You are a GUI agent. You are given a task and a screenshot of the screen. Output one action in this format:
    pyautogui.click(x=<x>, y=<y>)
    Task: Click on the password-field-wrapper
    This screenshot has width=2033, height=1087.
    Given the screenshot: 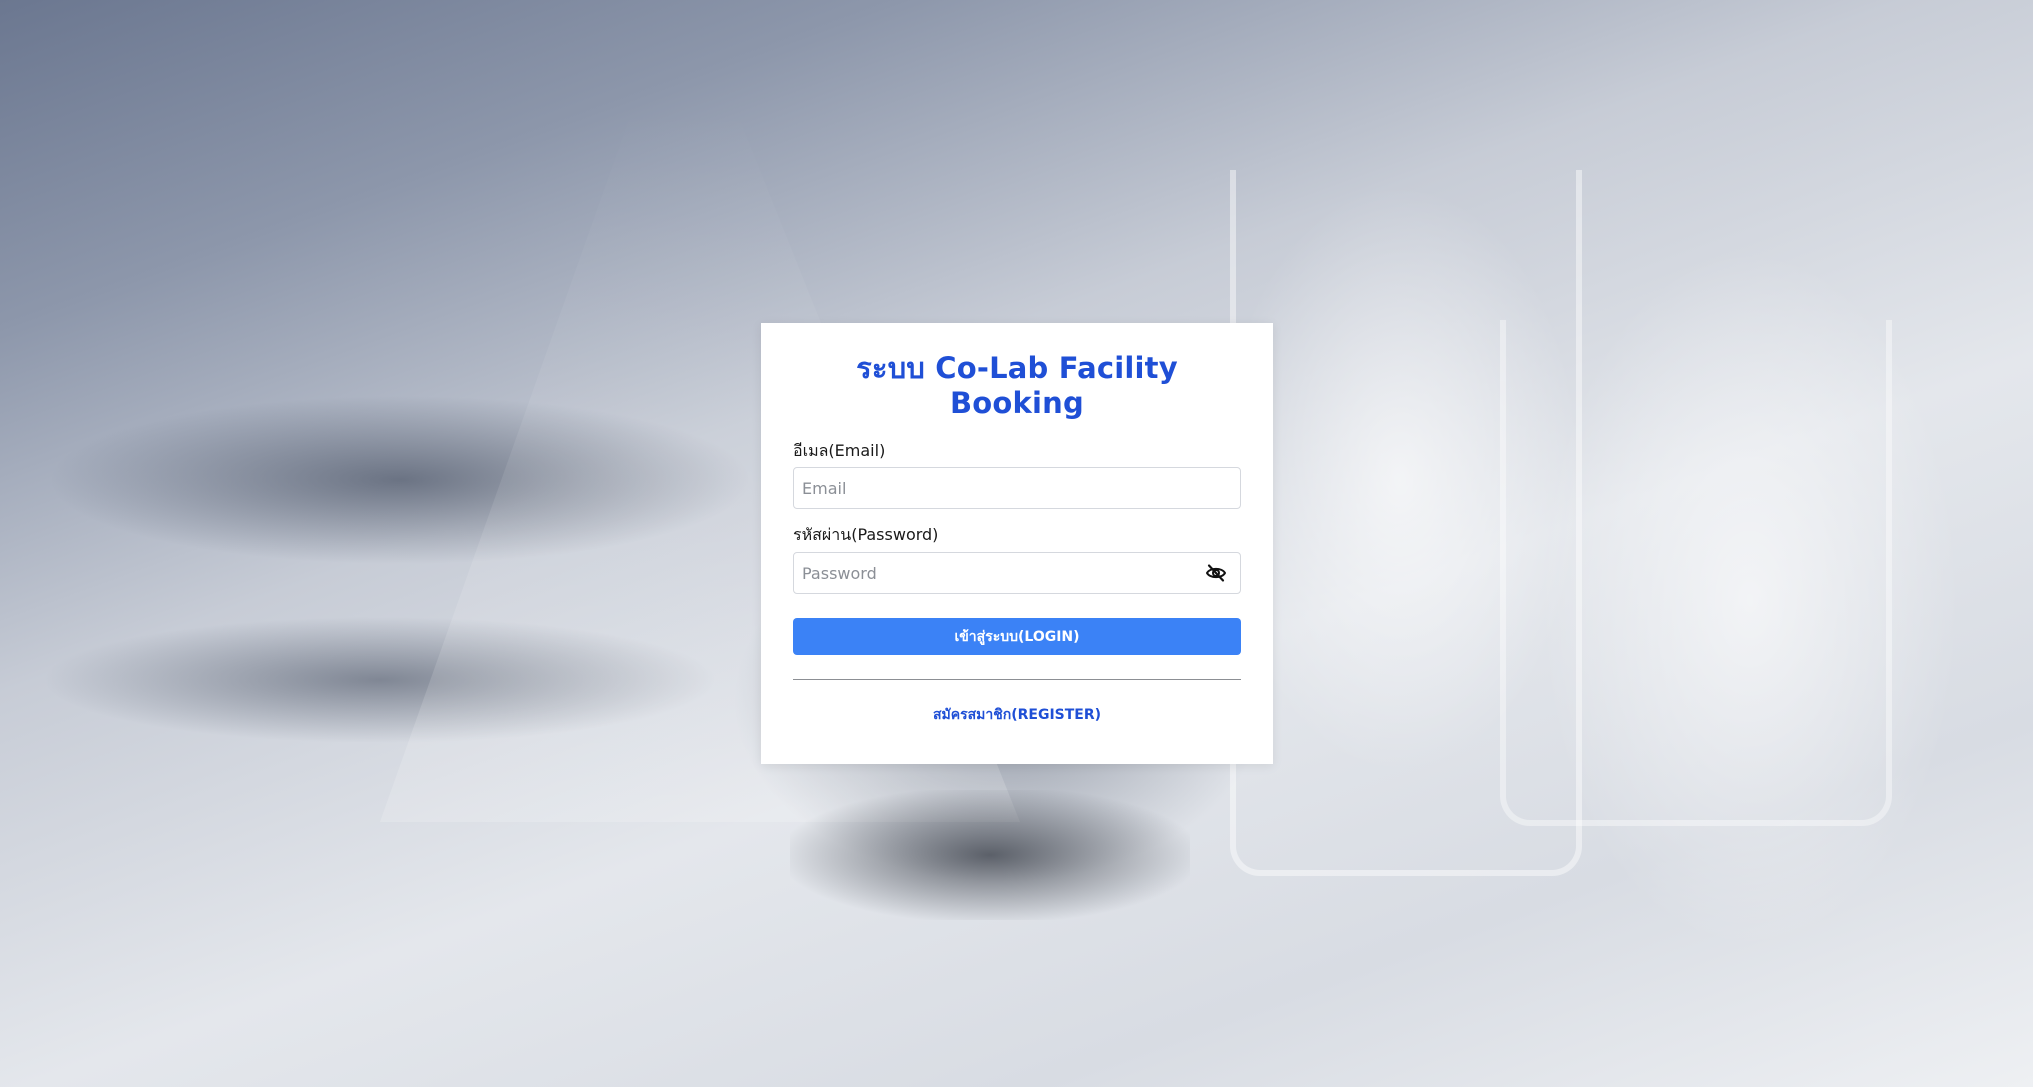 What is the action you would take?
    pyautogui.click(x=1017, y=573)
    